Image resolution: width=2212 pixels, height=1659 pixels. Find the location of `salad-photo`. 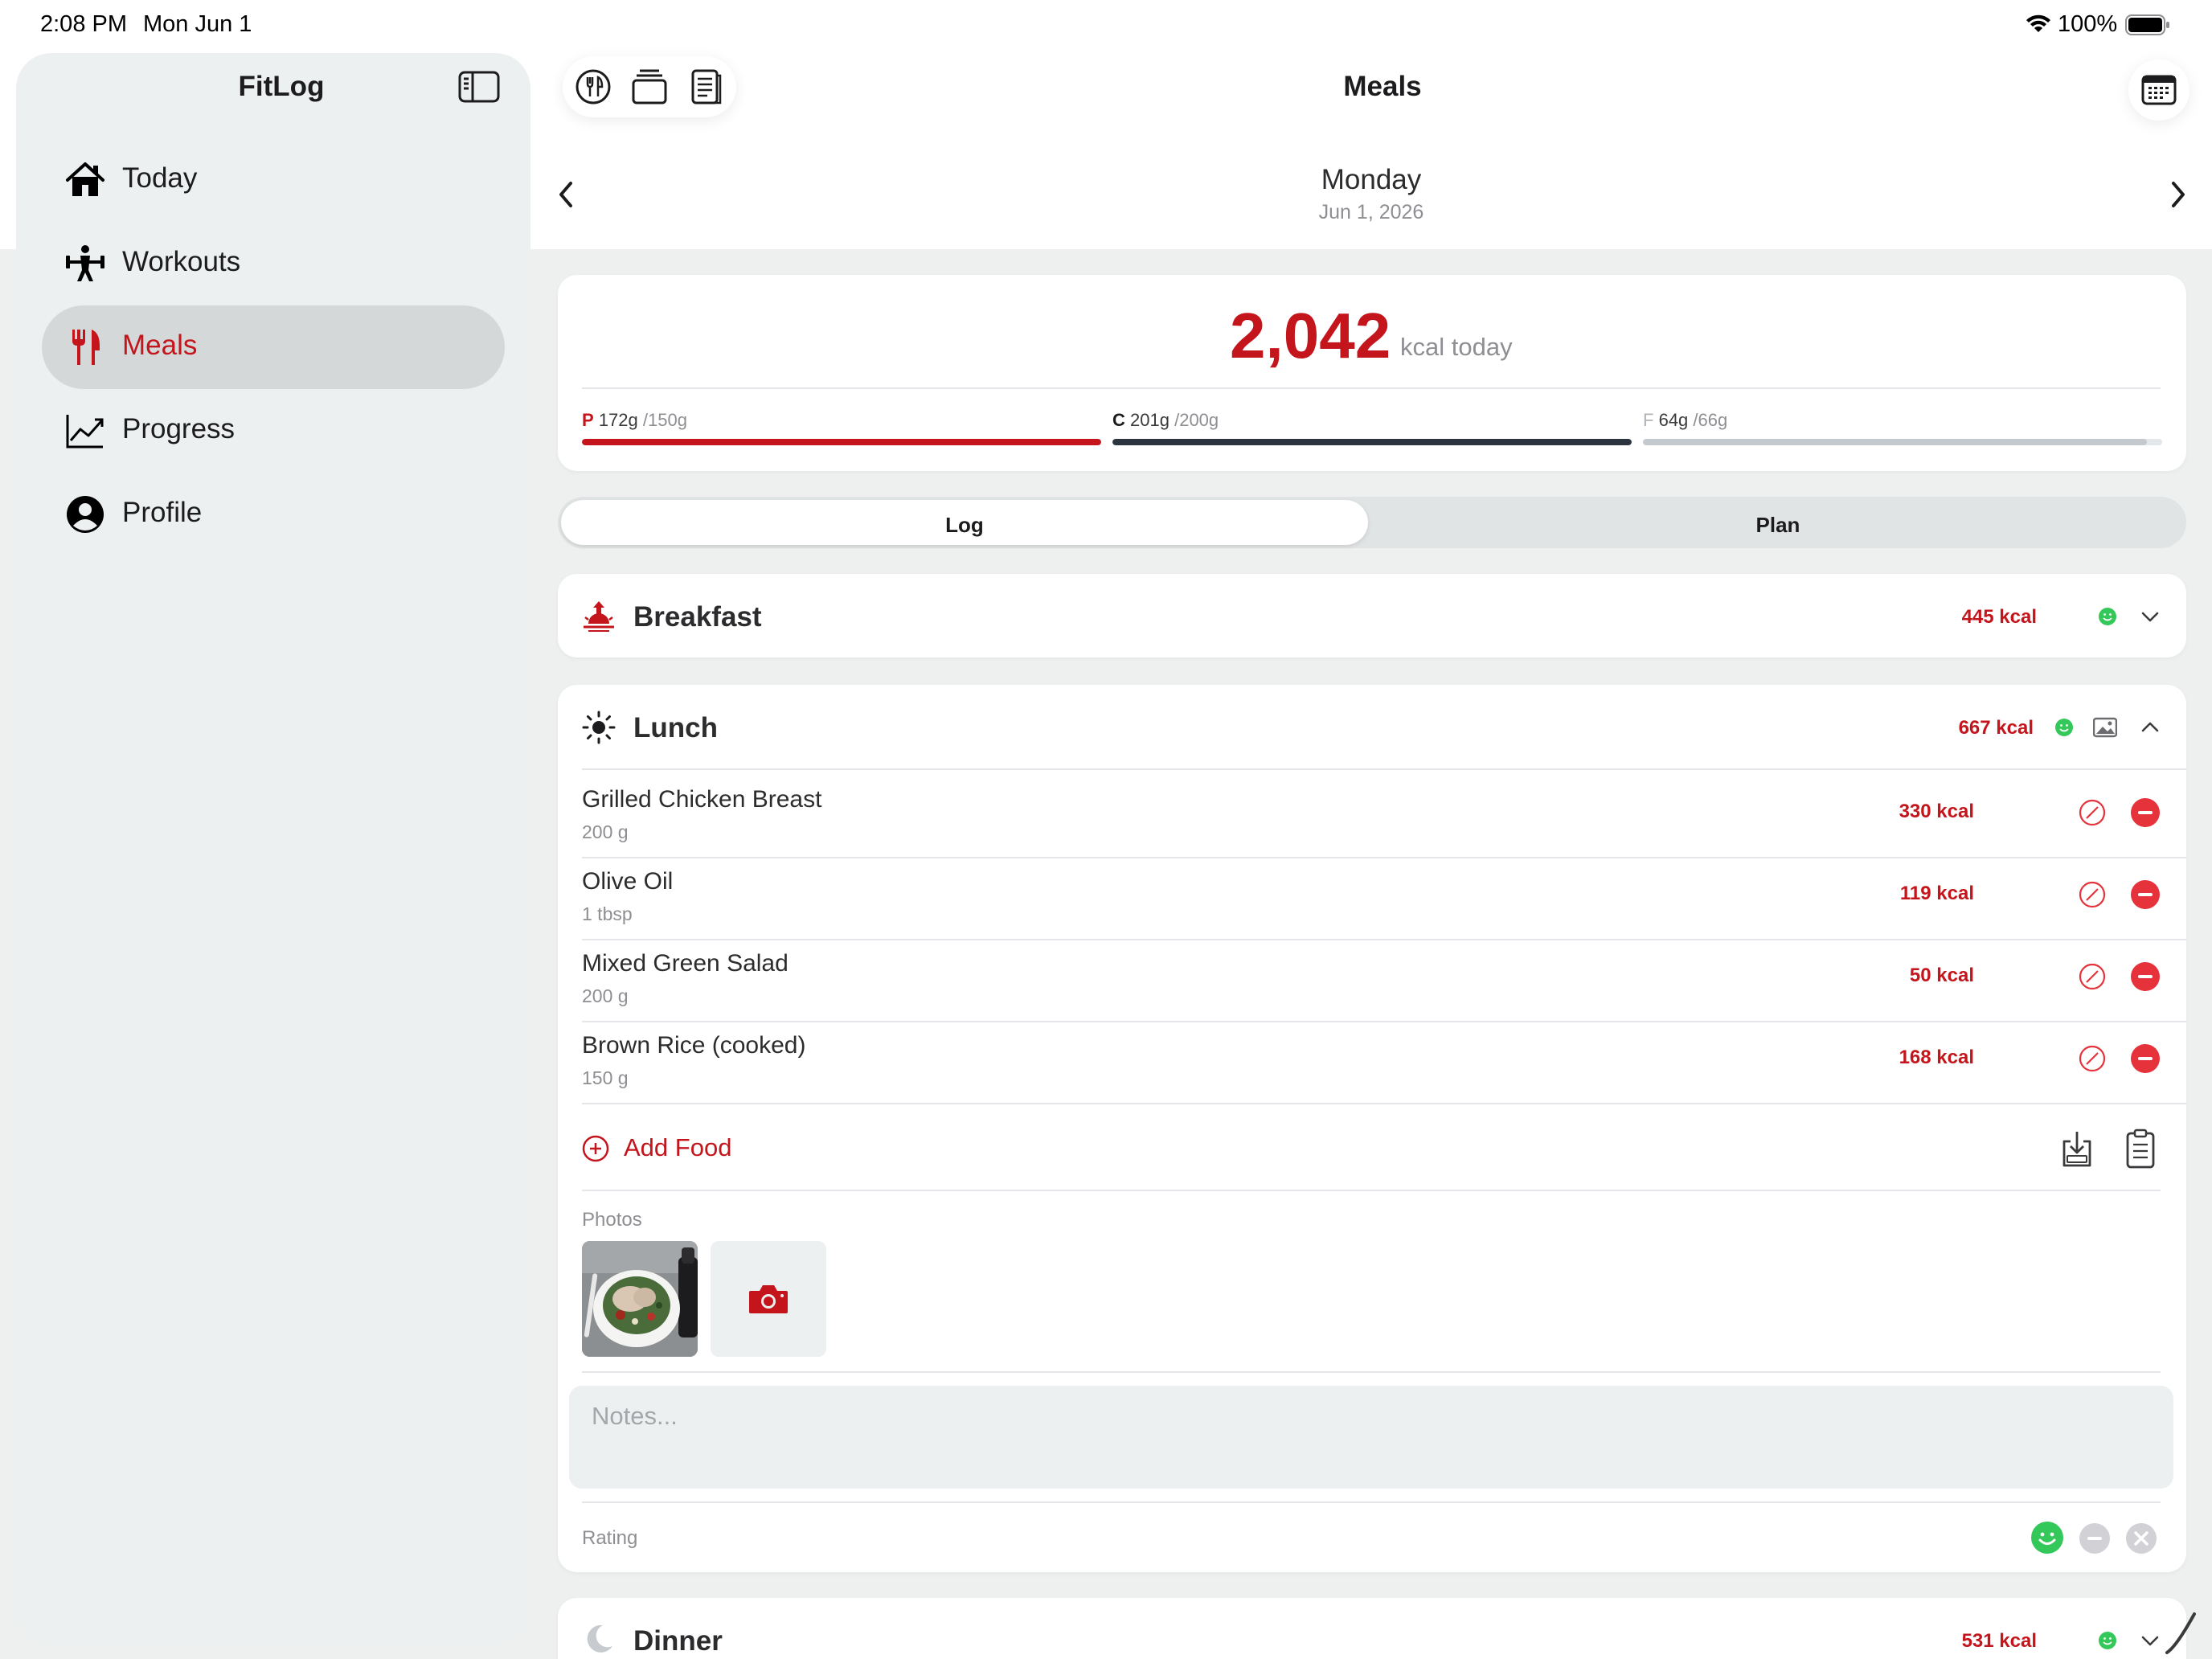

salad-photo is located at coordinates (640, 1299).